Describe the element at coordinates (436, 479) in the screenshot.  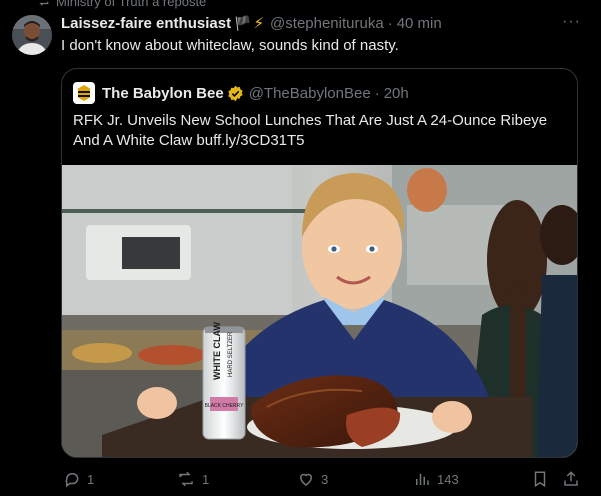
I see `views-button: 143` at that location.